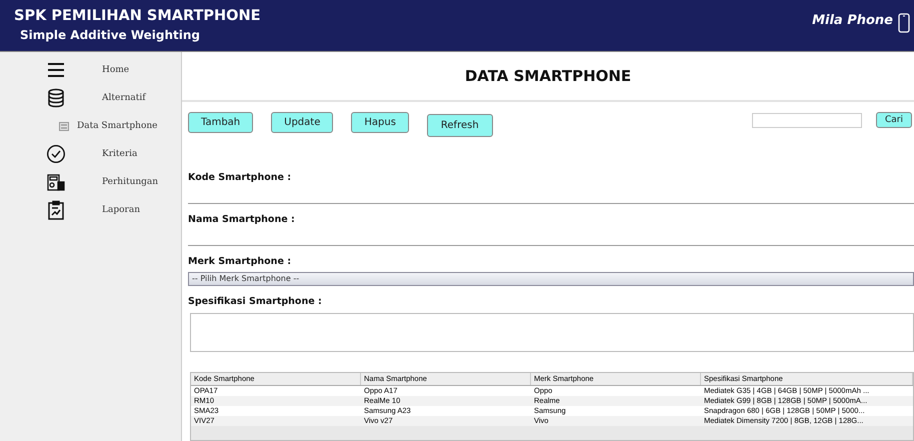 The width and height of the screenshot is (914, 441). What do you see at coordinates (380, 122) in the screenshot?
I see `action-button: Hapus` at bounding box center [380, 122].